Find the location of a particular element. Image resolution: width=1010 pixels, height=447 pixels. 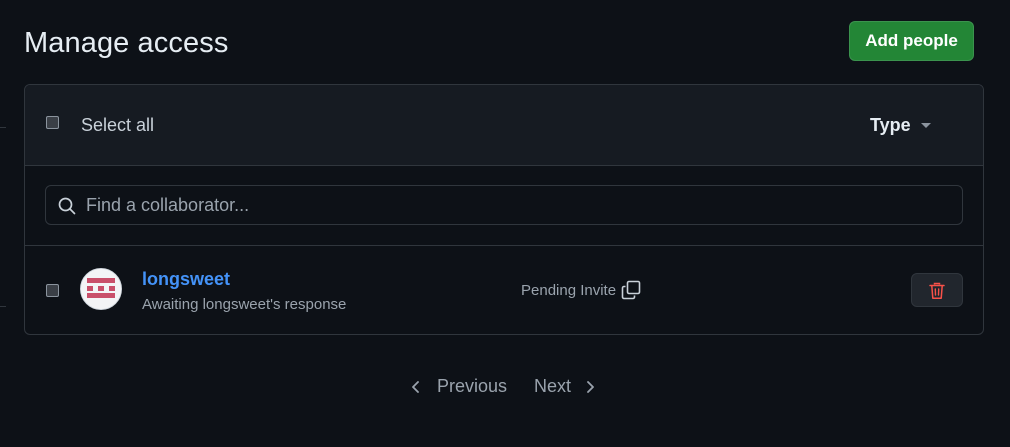

page-title: Manage access is located at coordinates (126, 43).